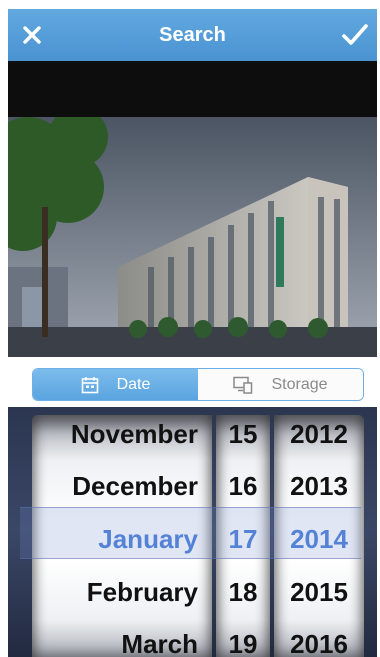 The height and width of the screenshot is (657, 380). I want to click on header-bar: Search, so click(192, 35).